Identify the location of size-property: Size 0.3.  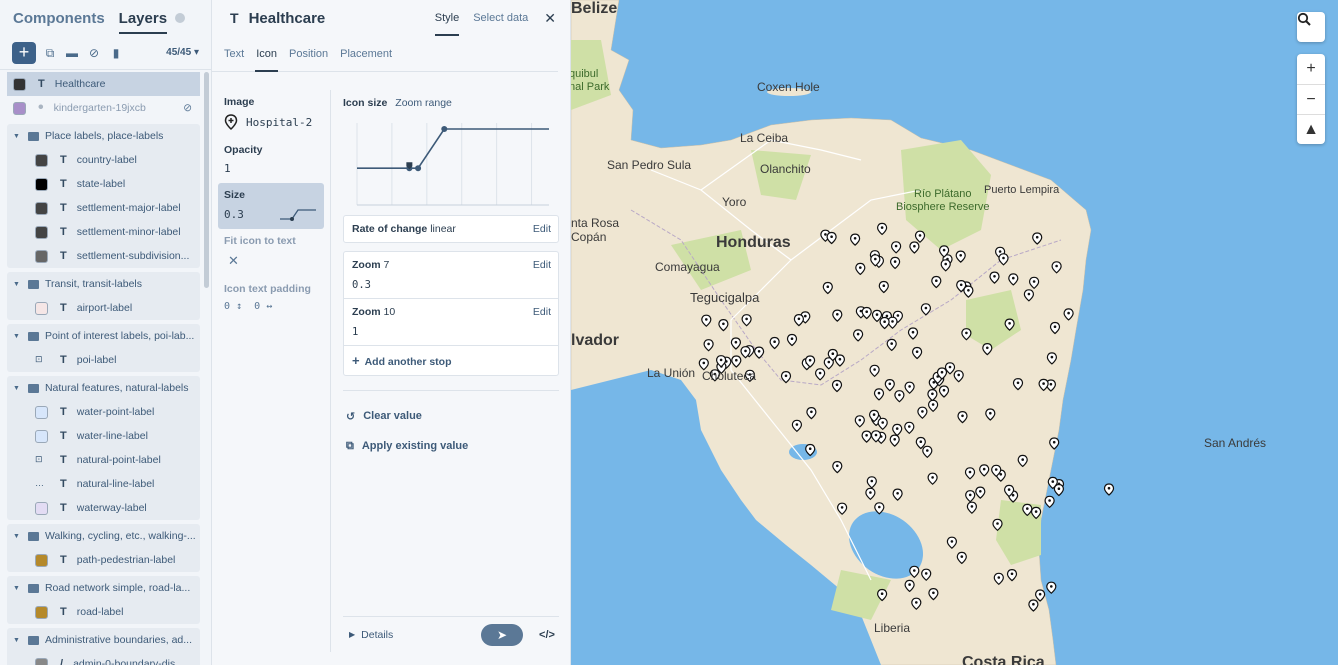
(271, 206).